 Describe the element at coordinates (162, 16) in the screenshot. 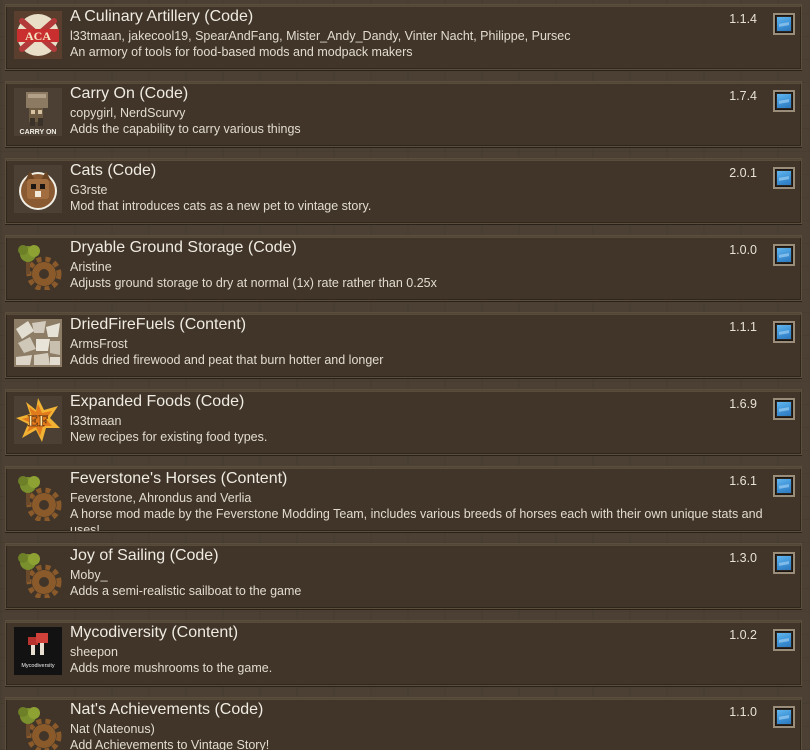

I see `mod-title: A Culinary Artillery (Code)` at that location.